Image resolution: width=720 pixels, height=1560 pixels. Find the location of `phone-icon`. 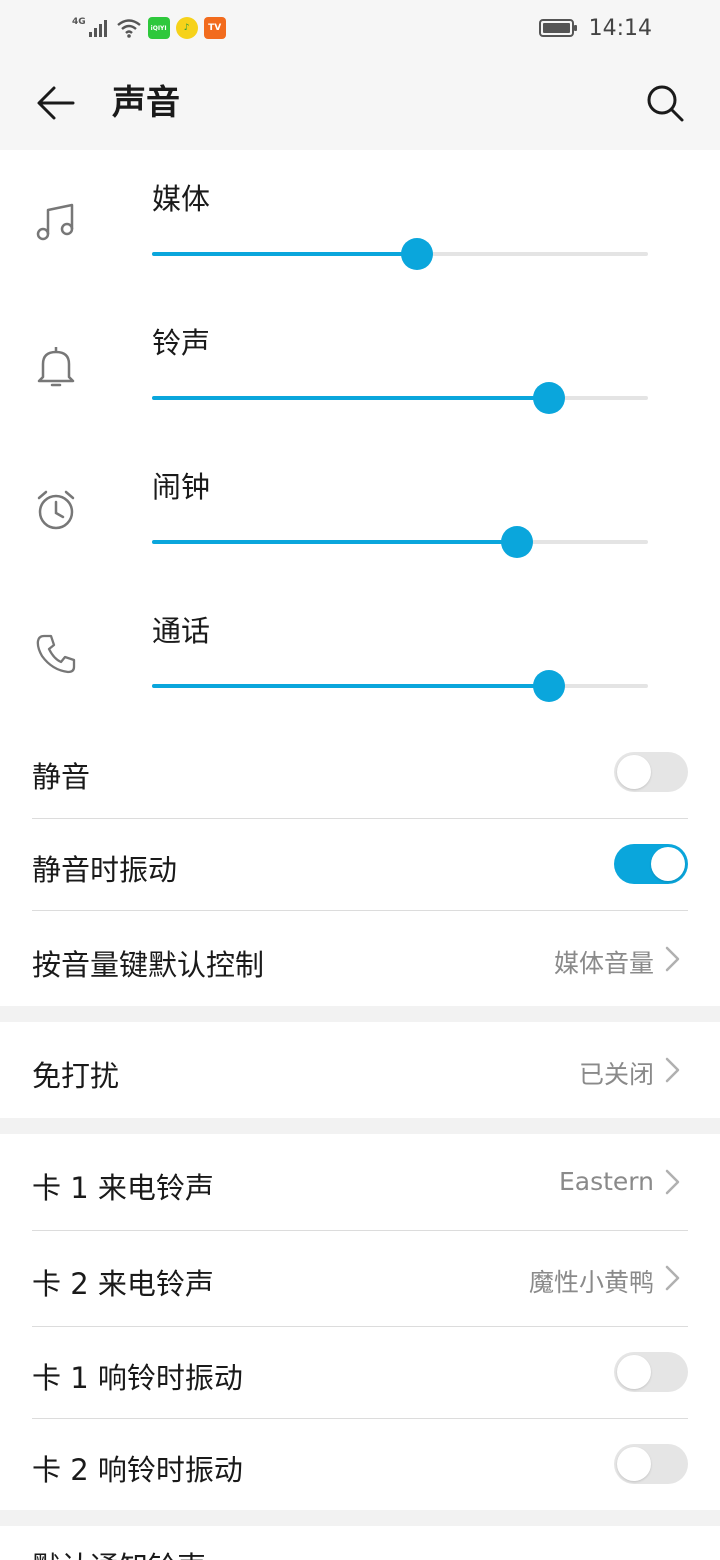

phone-icon is located at coordinates (56, 654).